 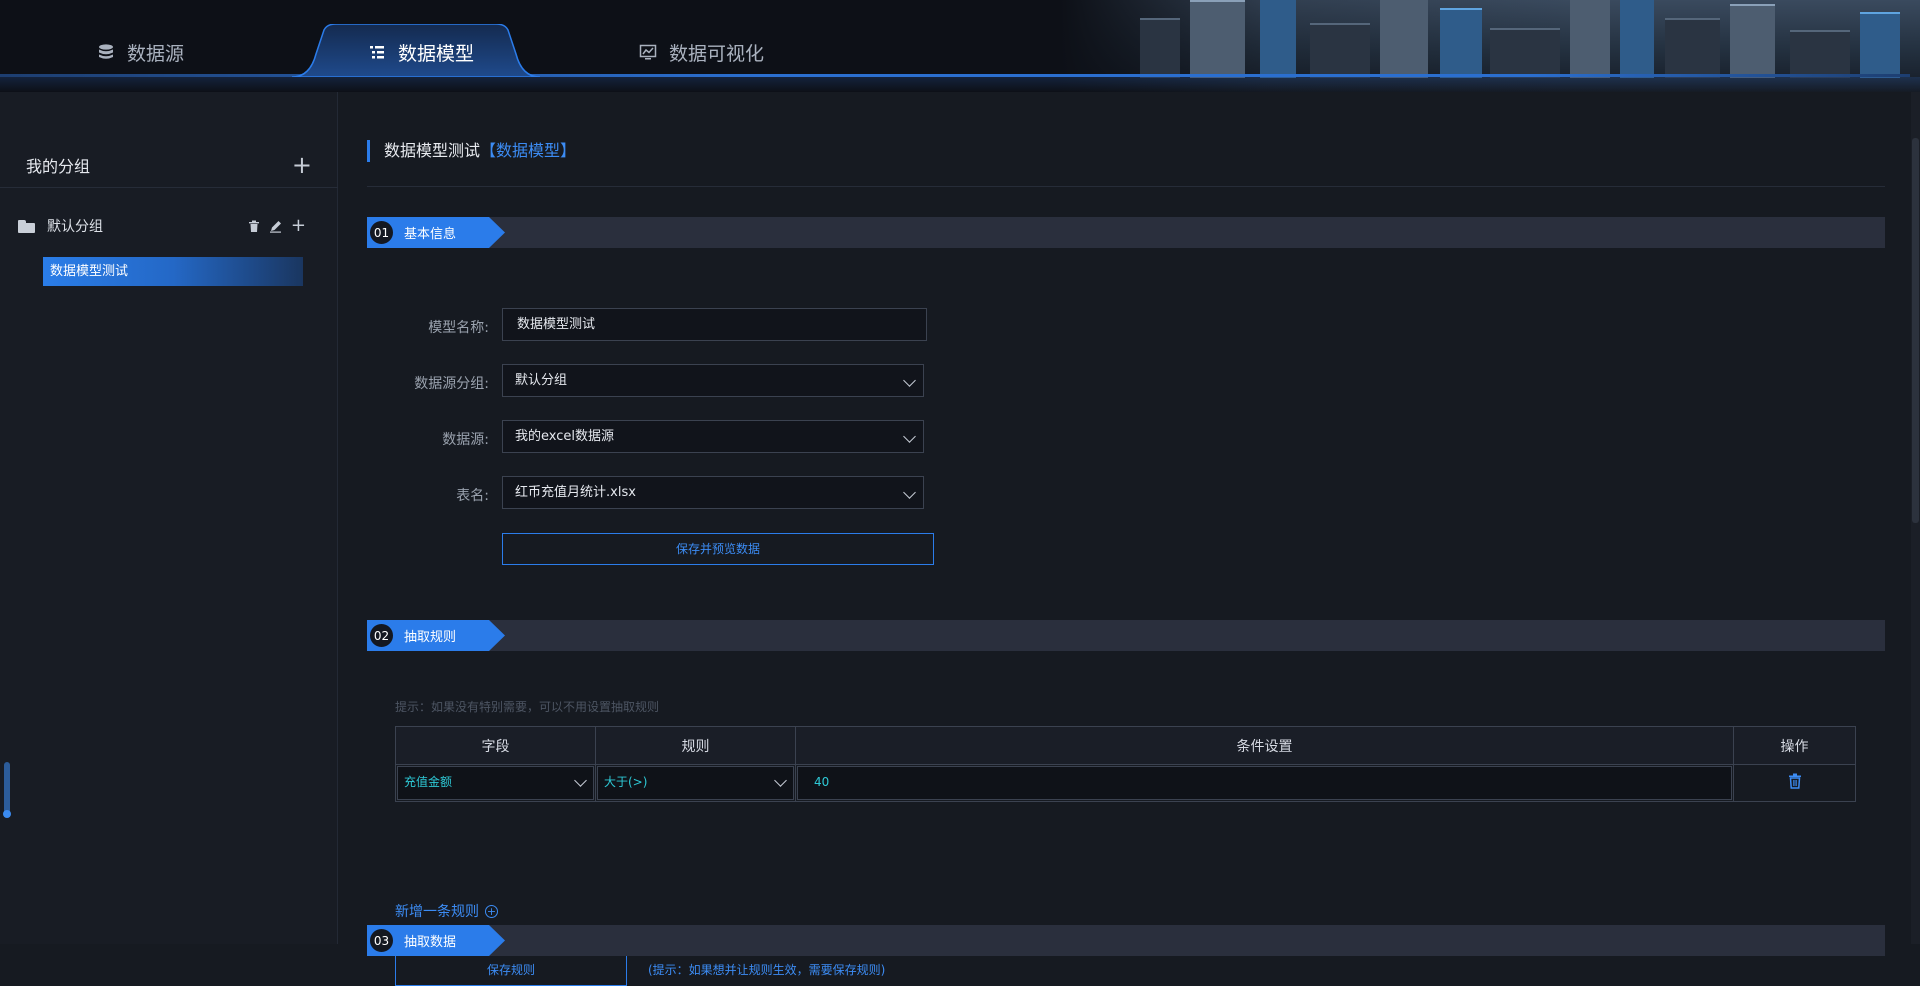 I want to click on tab-datamodel-label: 数据模型, so click(x=436, y=53).